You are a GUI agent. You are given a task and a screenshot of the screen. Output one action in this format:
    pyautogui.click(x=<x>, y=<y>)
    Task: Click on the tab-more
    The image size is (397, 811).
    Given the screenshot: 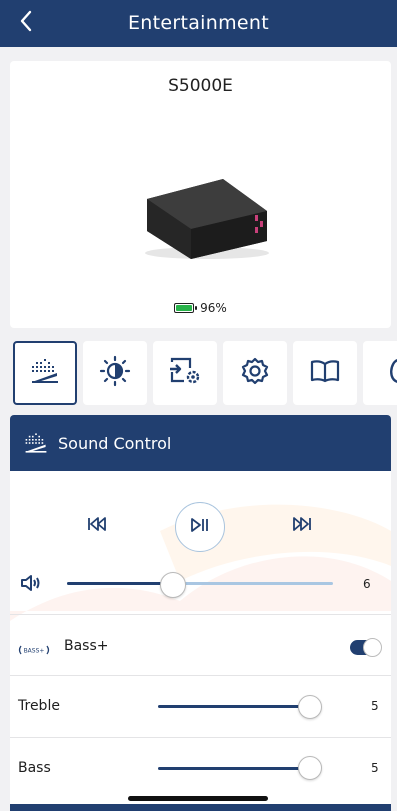 What is the action you would take?
    pyautogui.click(x=380, y=373)
    